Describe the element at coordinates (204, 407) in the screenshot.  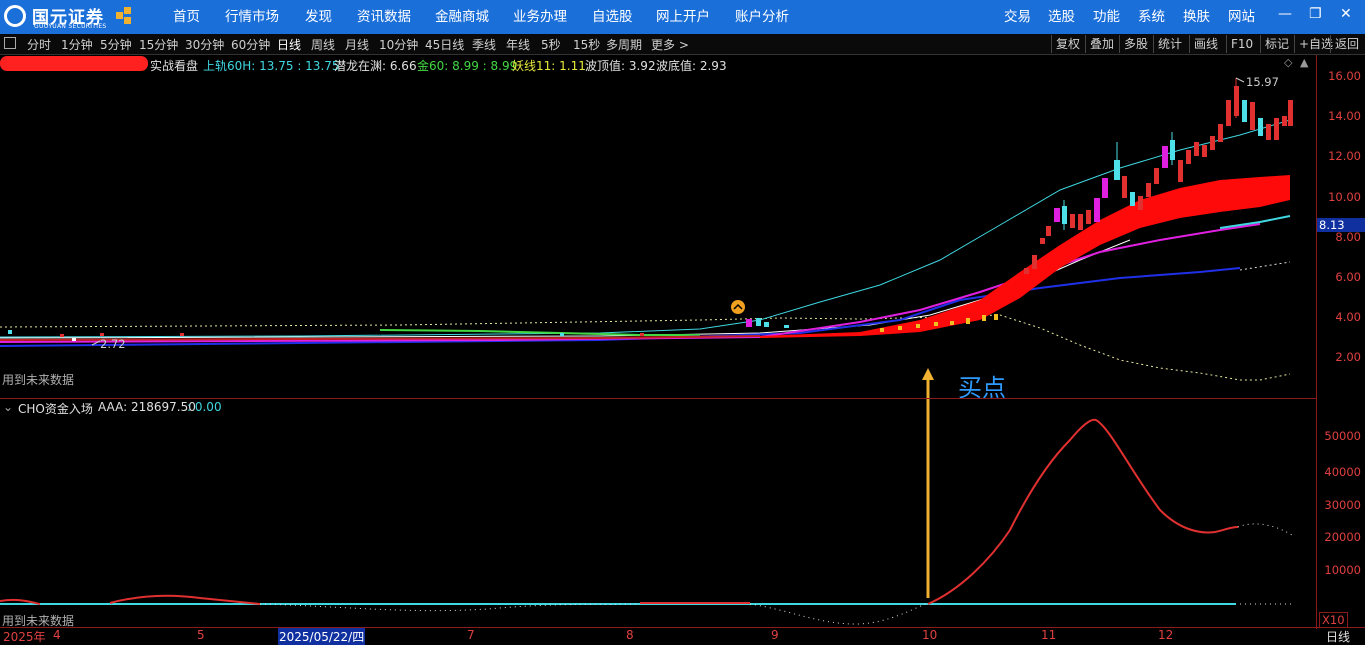
I see `subpanel-aaa-value: : 0.00` at that location.